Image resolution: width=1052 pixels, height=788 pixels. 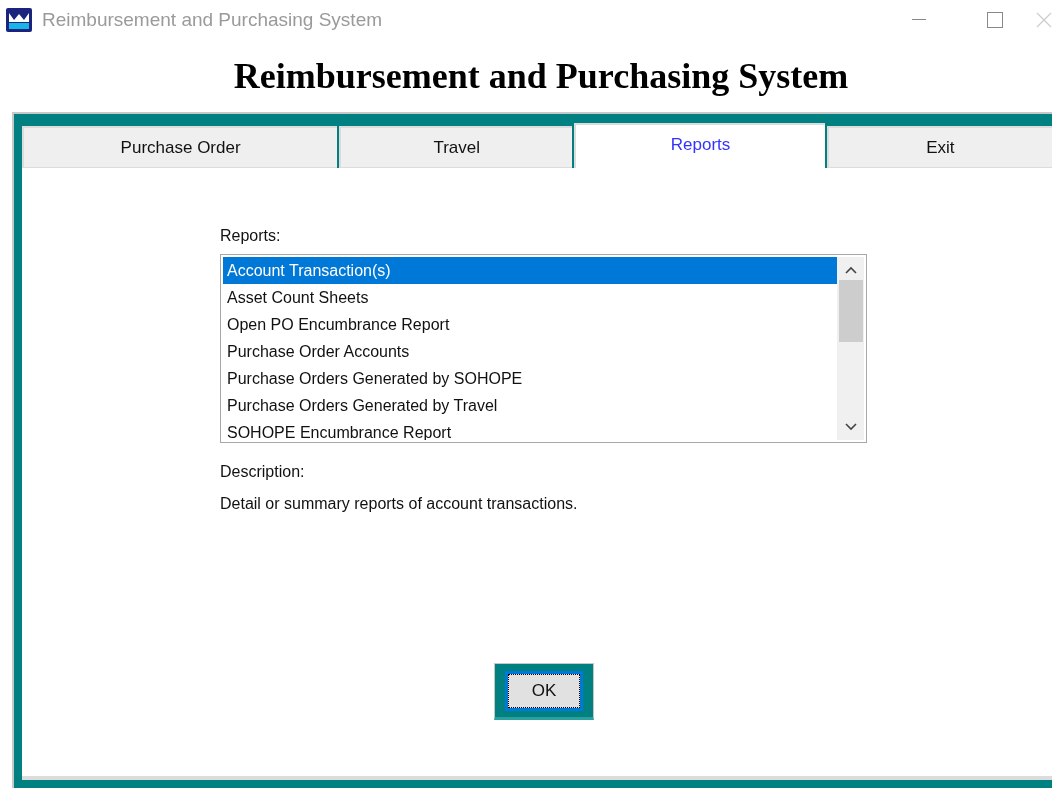 What do you see at coordinates (939, 147) in the screenshot?
I see `tab: Exit` at bounding box center [939, 147].